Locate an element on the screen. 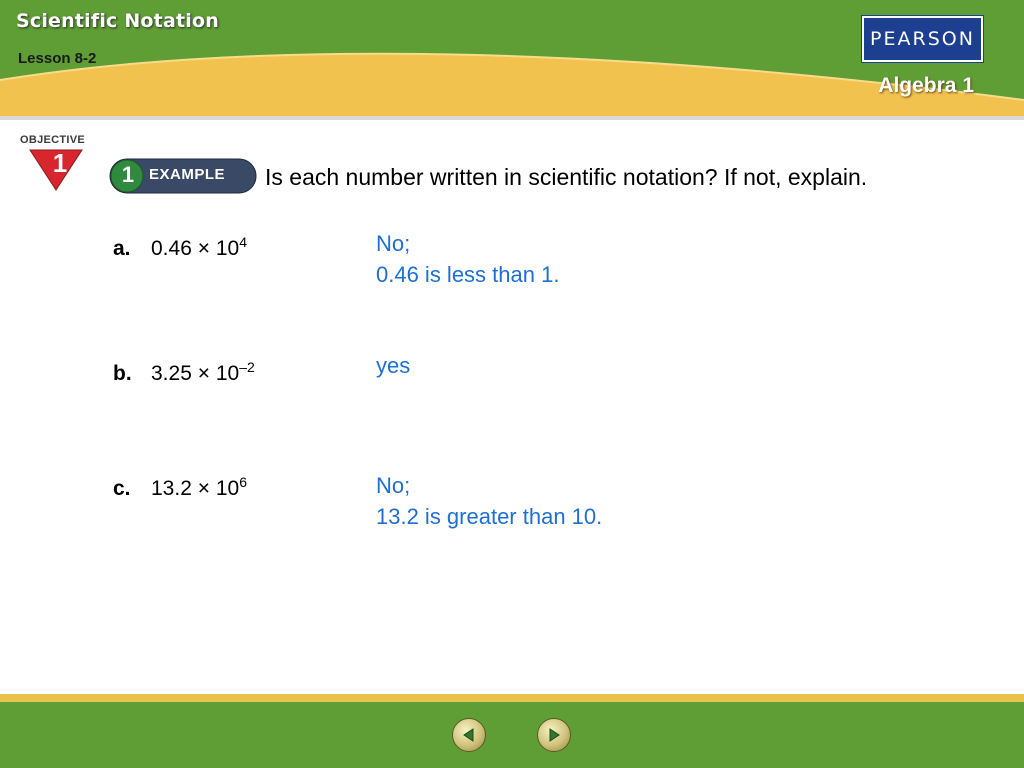  lesson-label: Lesson 8-2 is located at coordinates (57, 58).